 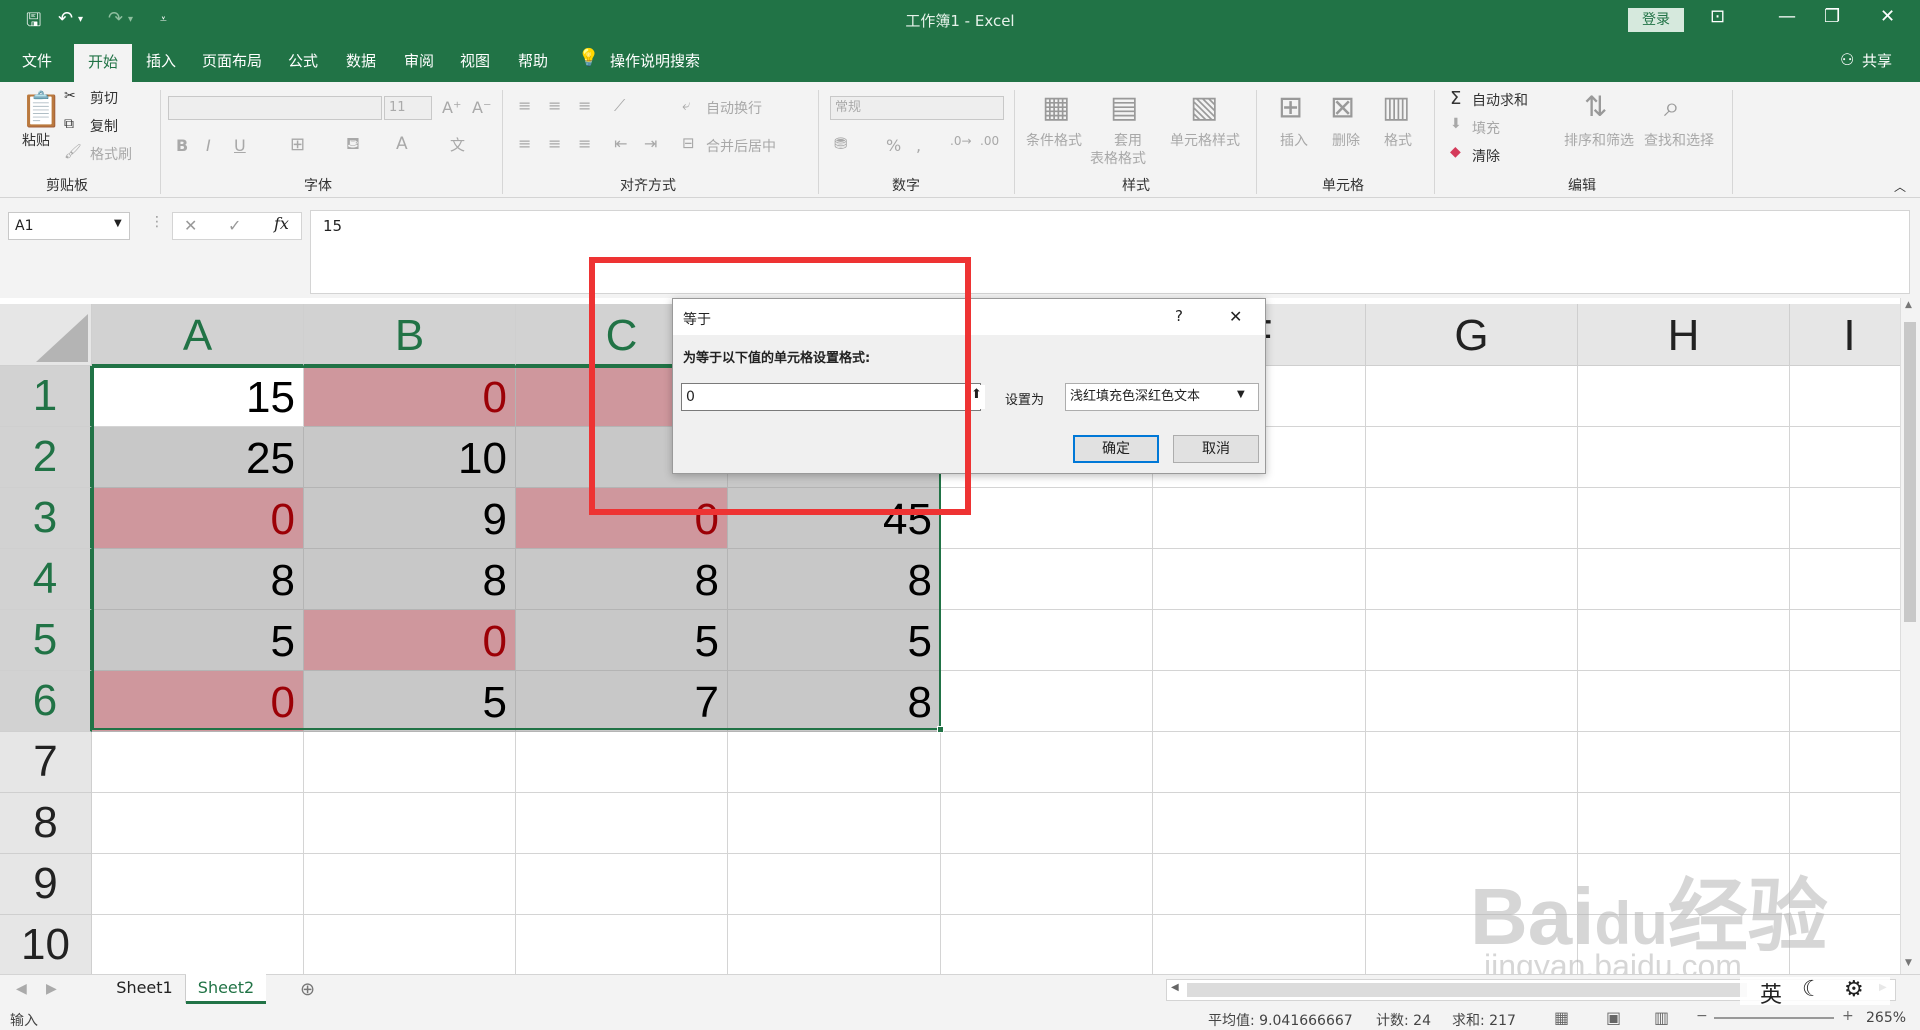 I want to click on sheet-tab-sheet2: Sheet2, so click(x=226, y=989).